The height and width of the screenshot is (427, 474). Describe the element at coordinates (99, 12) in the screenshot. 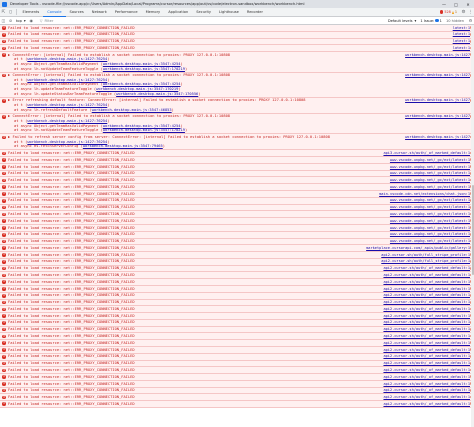

I see `tab-network: Network` at that location.